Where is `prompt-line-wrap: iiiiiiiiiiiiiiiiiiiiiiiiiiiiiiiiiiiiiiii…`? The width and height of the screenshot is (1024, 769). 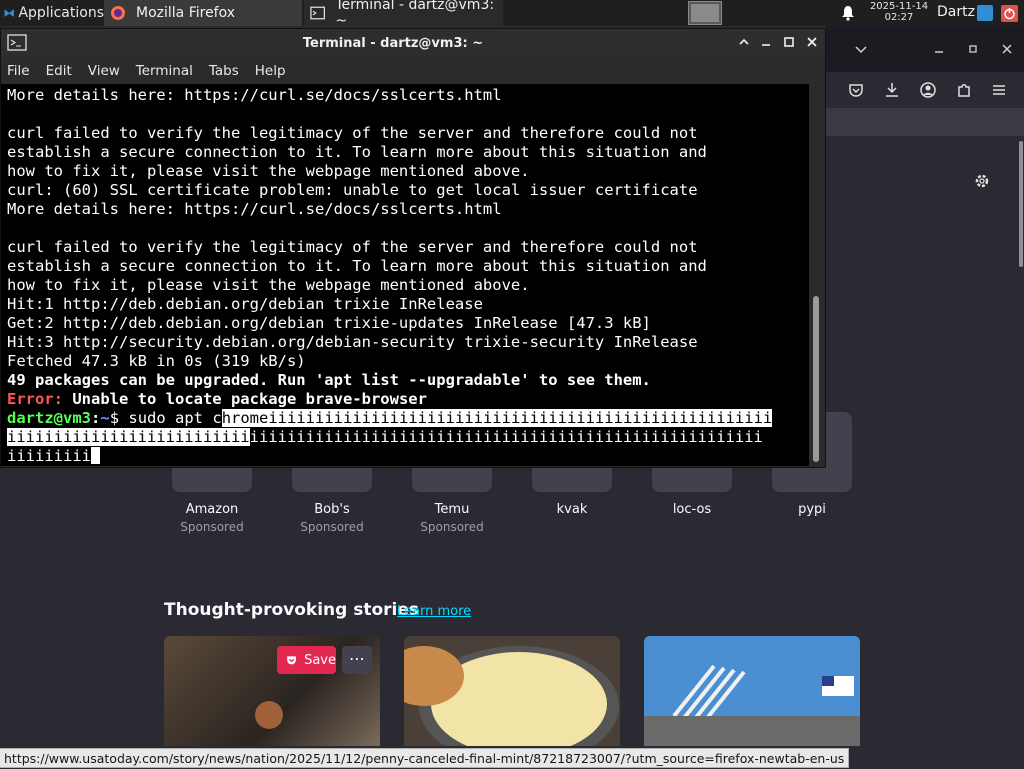
prompt-line-wrap: iiiiiiiiiiiiiiiiiiiiiiiiiiiiiiiiiiiiiiii… is located at coordinates (408, 437).